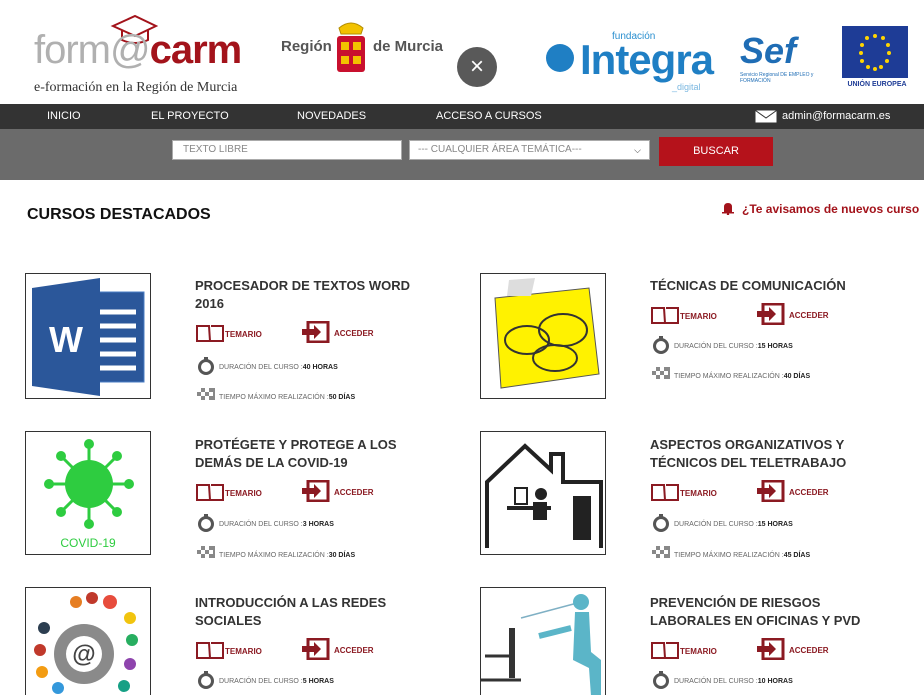 This screenshot has height=695, width=924. Describe the element at coordinates (765, 286) in the screenshot. I see `course-title: TÉCNICAS DE COMUNICACIÓN` at that location.